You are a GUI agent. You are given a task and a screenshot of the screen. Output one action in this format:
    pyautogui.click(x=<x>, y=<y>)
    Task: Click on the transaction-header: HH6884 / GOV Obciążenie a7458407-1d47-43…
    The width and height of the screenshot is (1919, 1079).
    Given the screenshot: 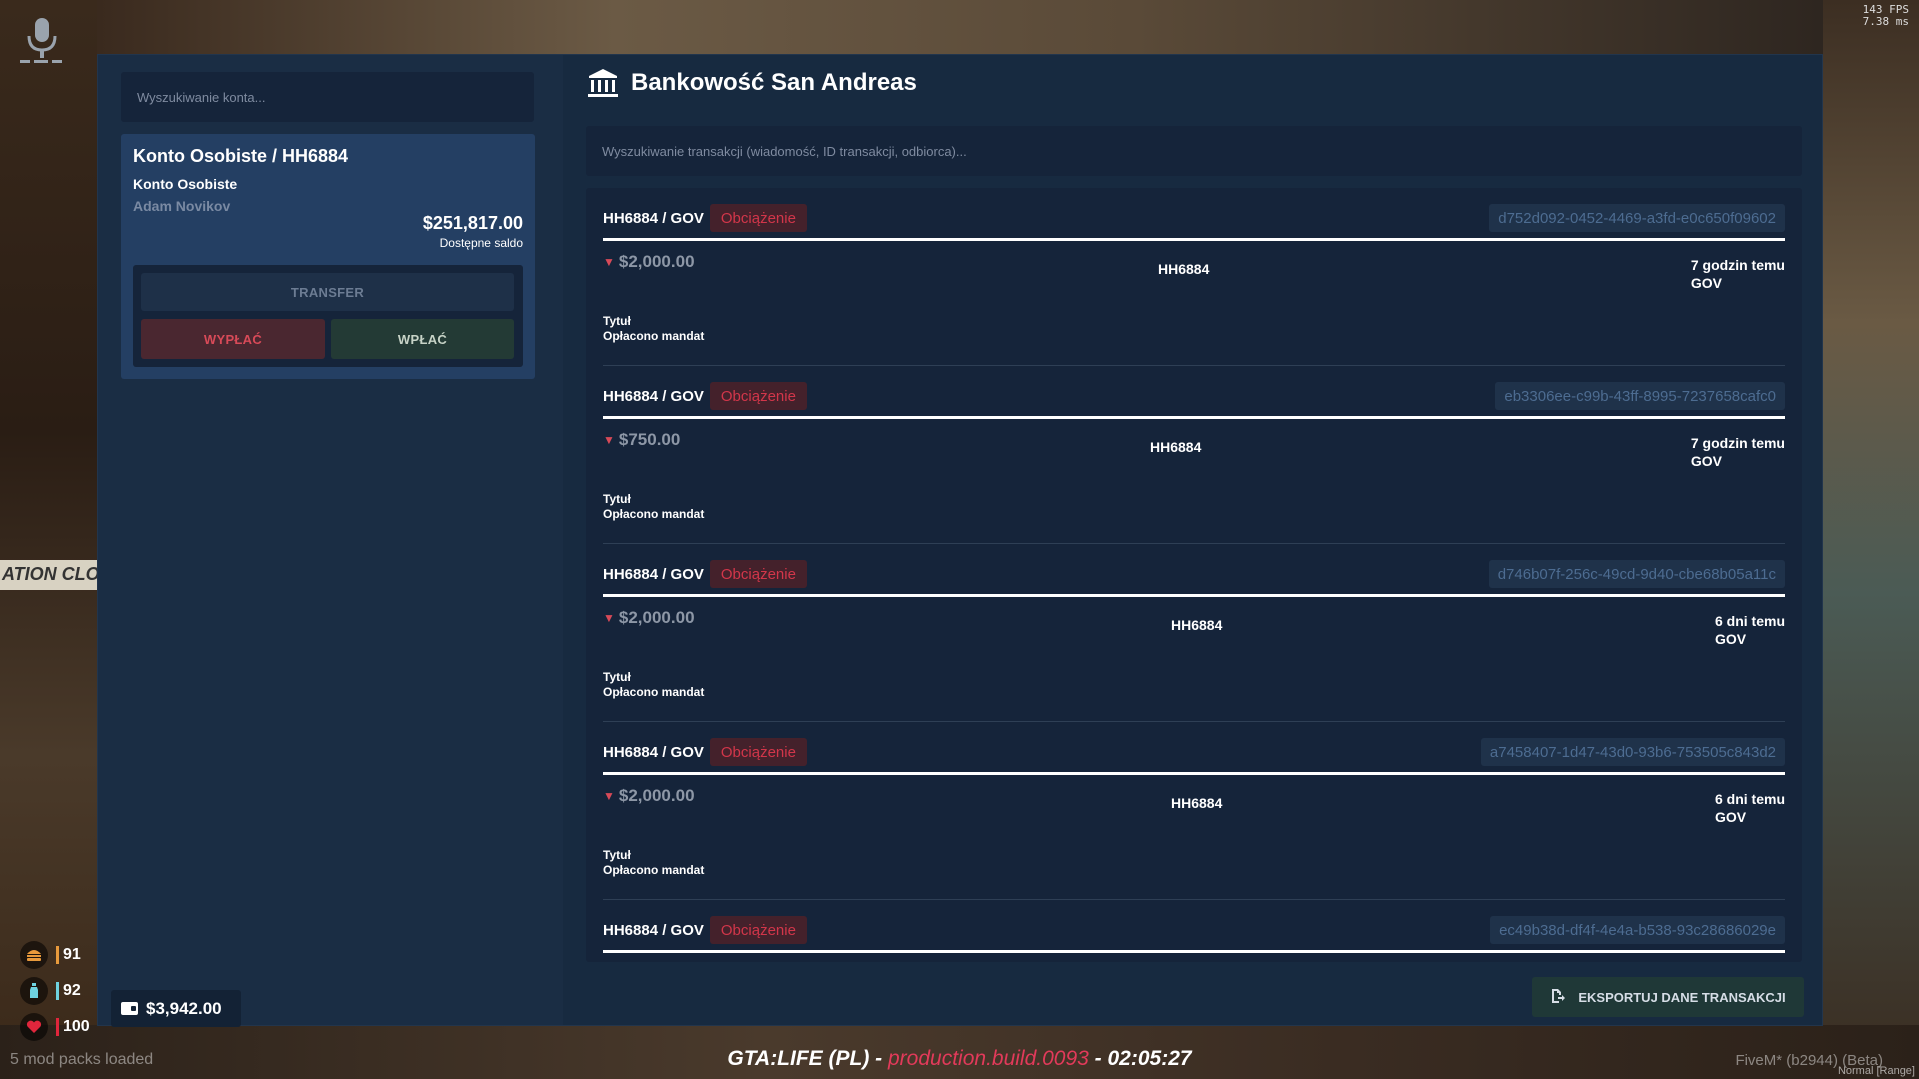 What is the action you would take?
    pyautogui.click(x=1194, y=752)
    